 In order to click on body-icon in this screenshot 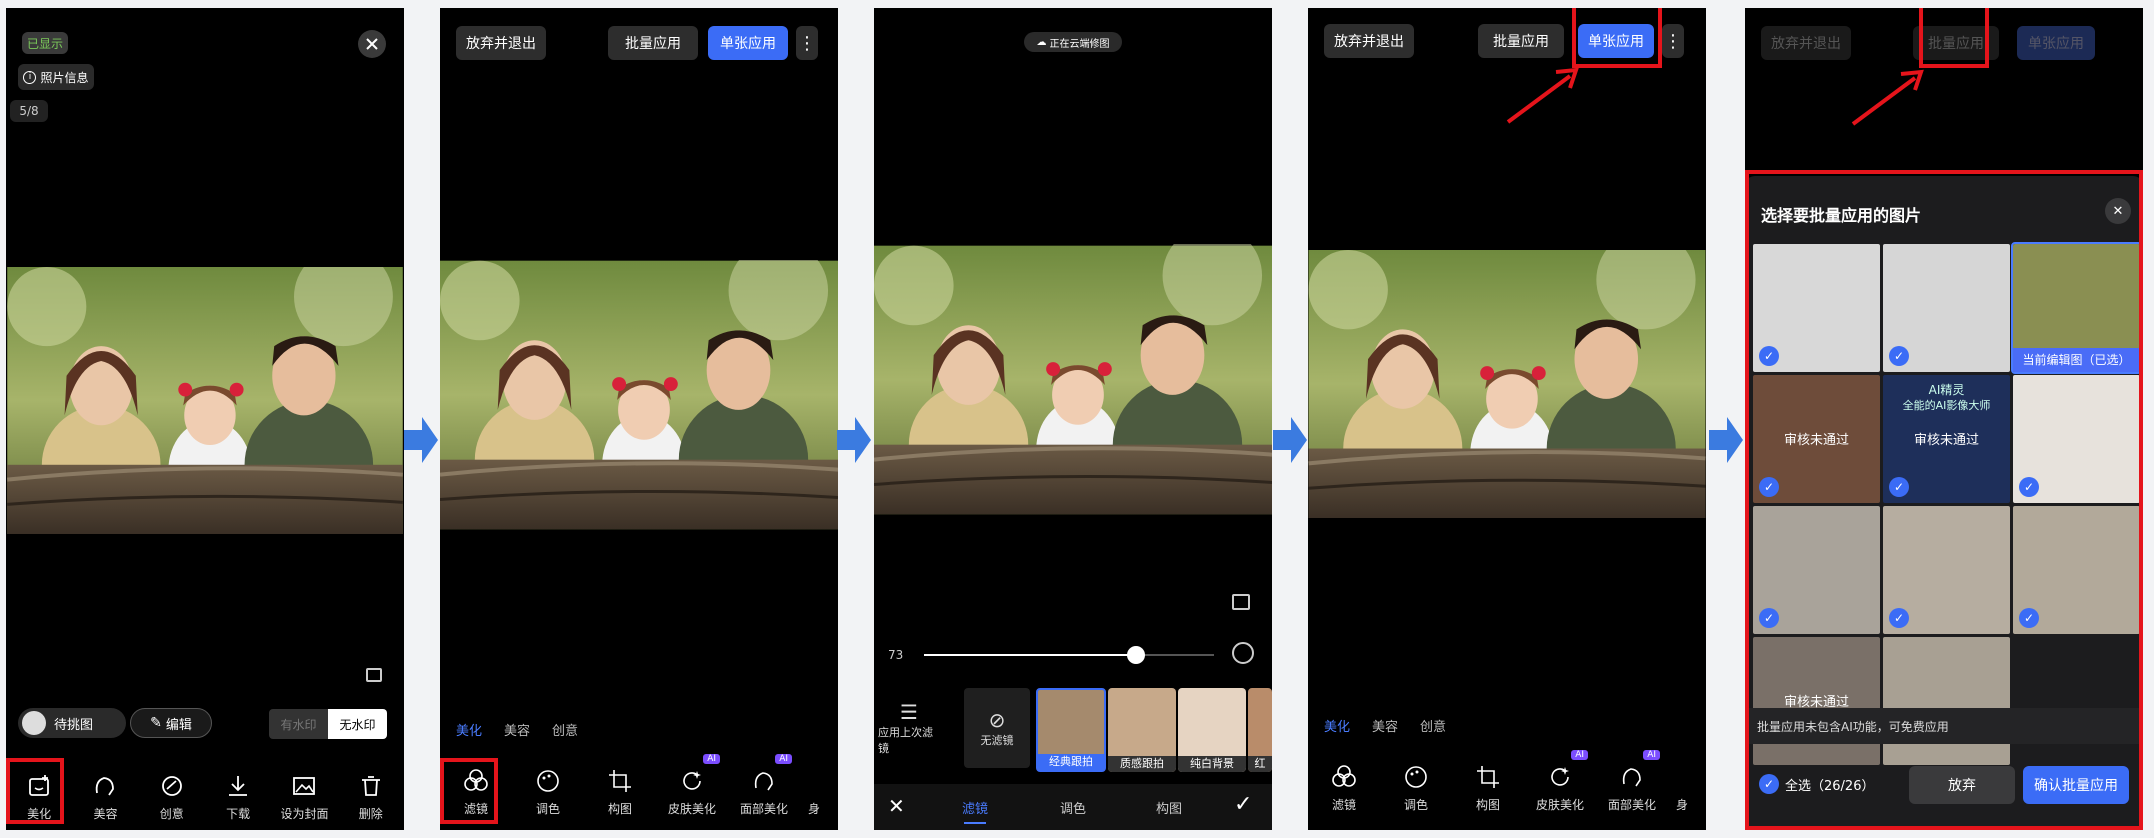, I will do `click(1682, 777)`.